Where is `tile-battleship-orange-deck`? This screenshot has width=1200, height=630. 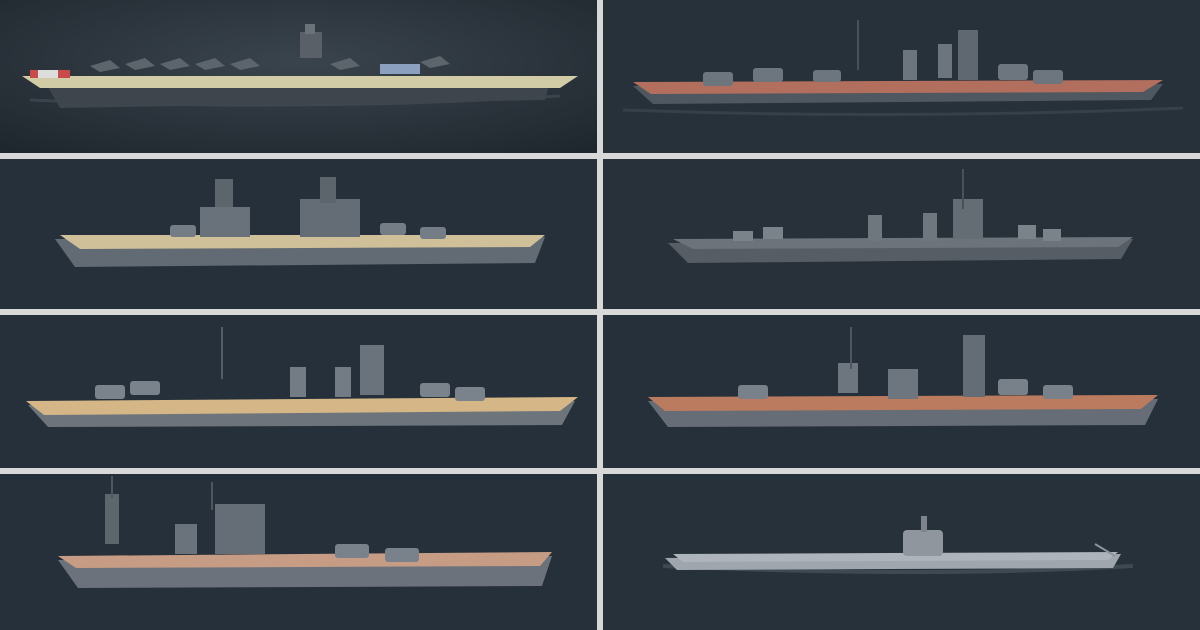
tile-battleship-orange-deck is located at coordinates (901, 391).